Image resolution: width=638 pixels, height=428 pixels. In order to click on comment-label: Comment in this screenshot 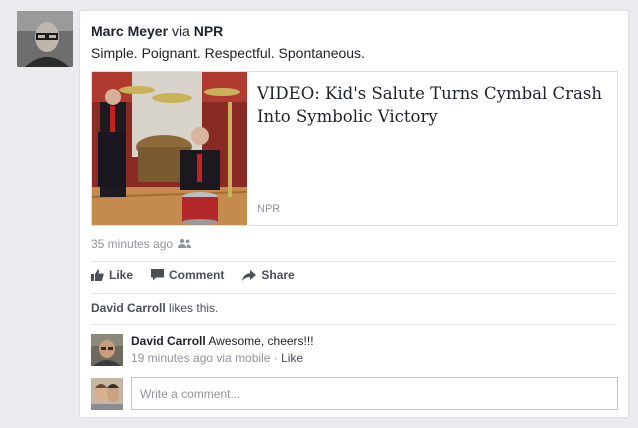, I will do `click(197, 275)`.